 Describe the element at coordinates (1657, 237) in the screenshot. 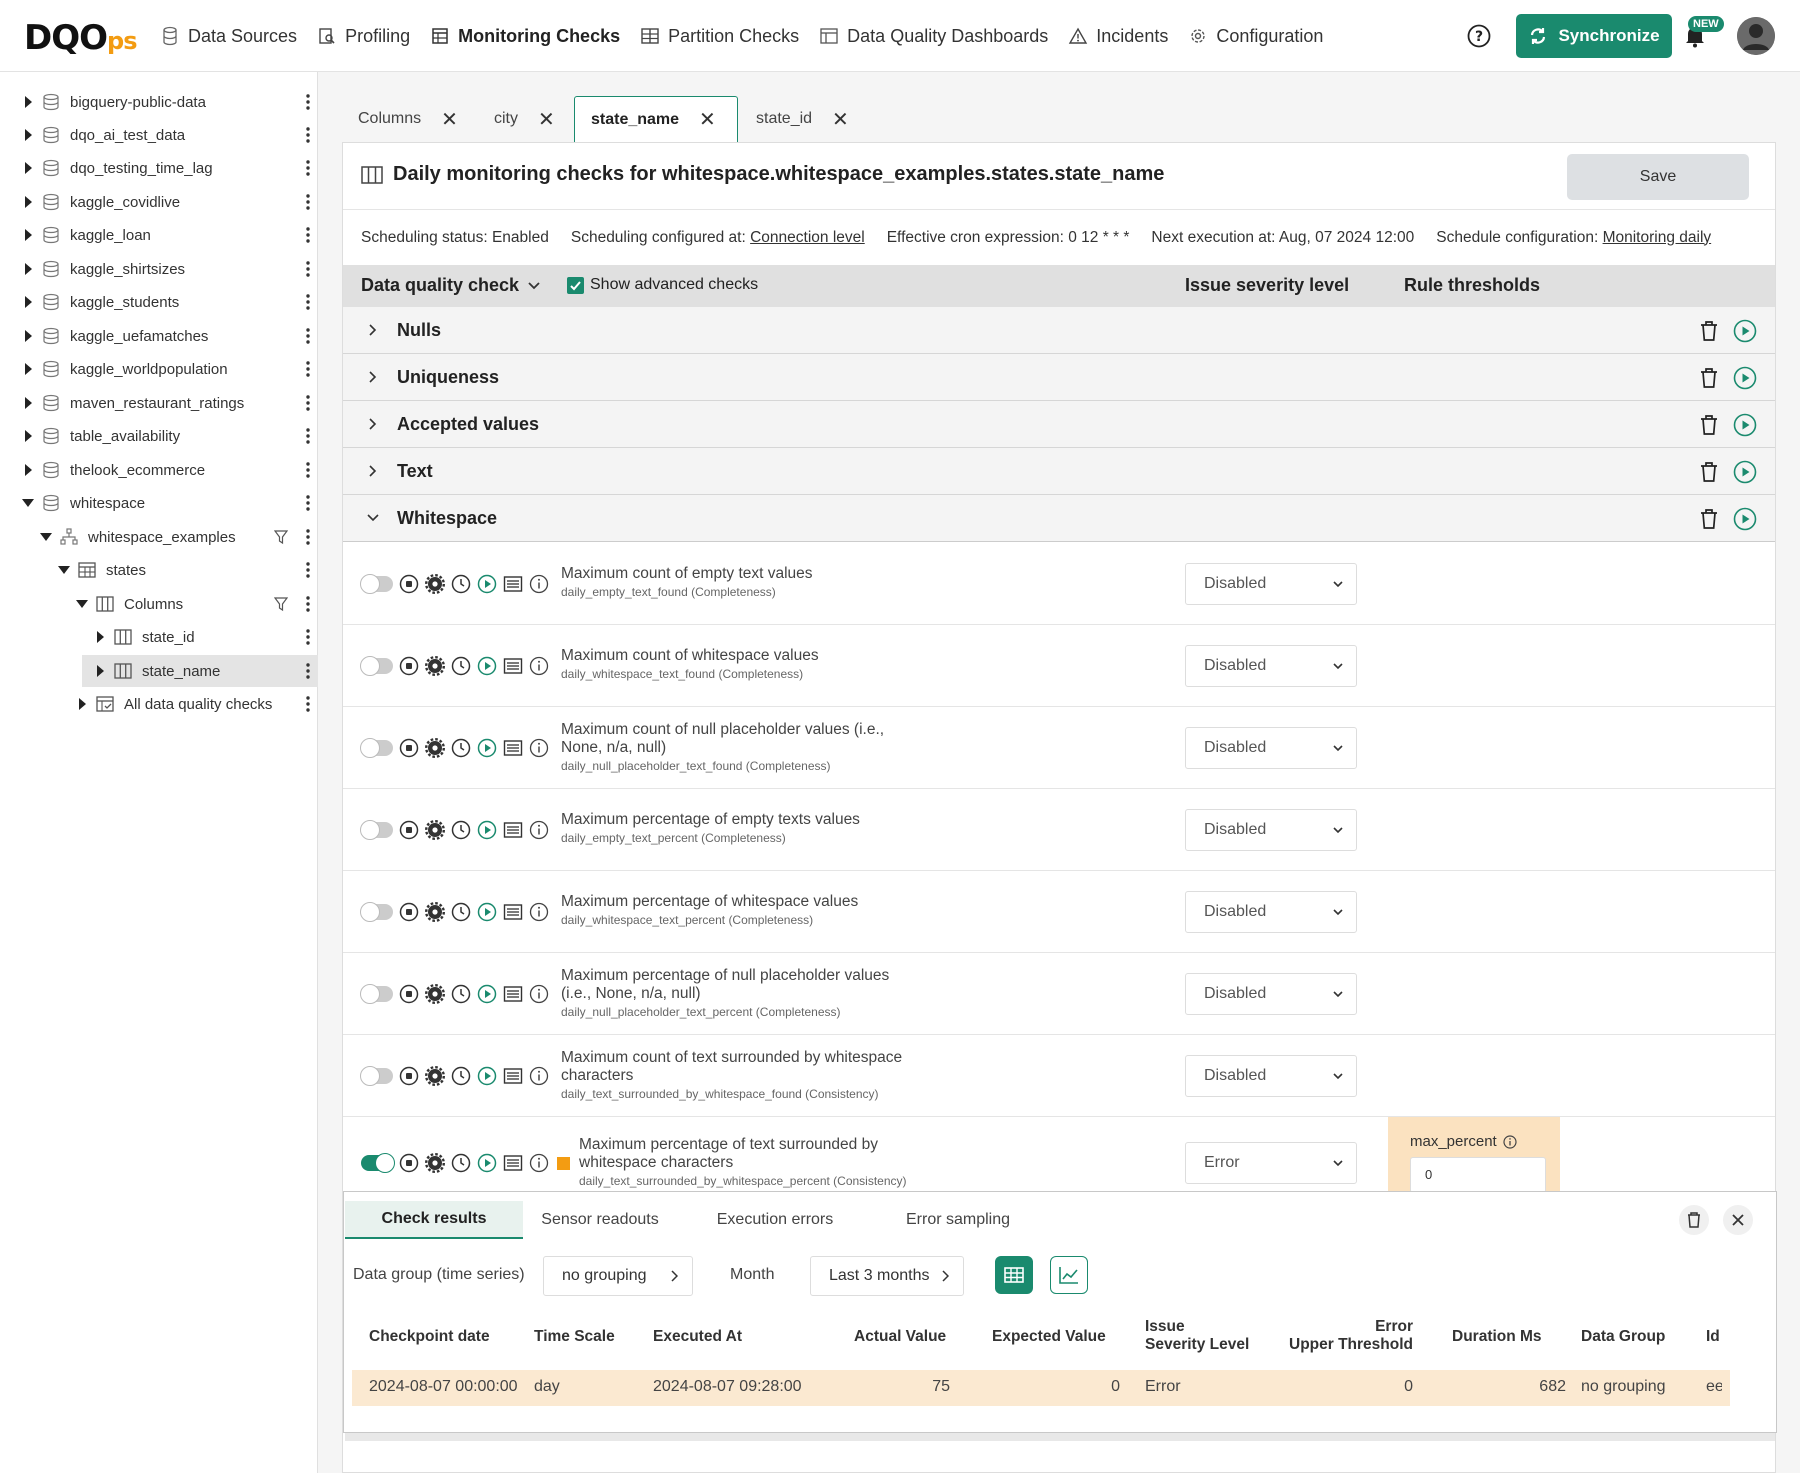

I see `monitoring-daily-link: Monitoring daily` at that location.